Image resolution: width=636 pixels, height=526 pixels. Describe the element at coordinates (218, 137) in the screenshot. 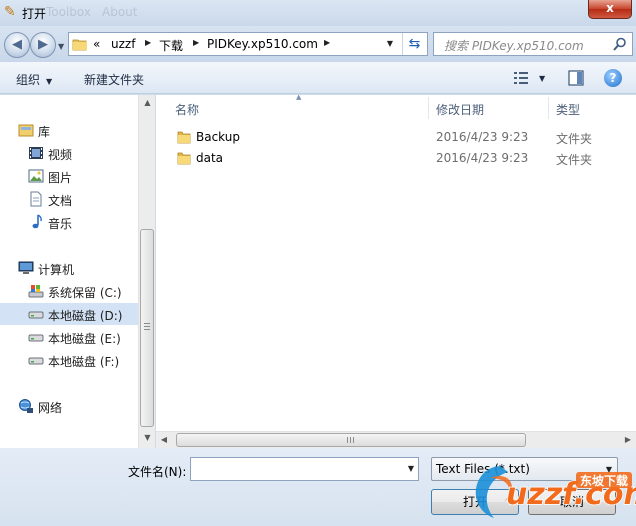

I see `file-name: Backup` at that location.